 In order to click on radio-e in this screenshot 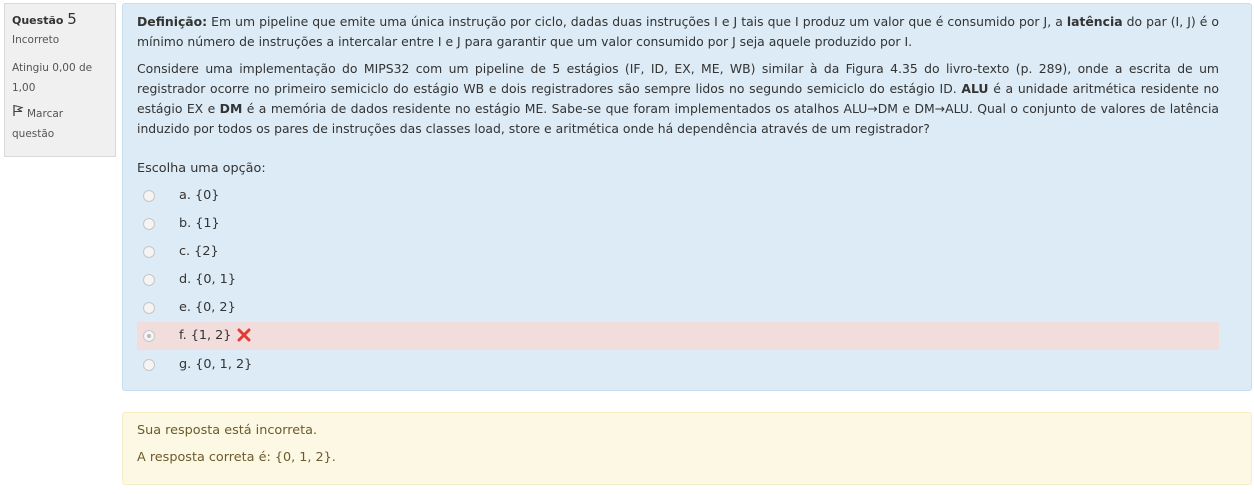, I will do `click(149, 308)`.